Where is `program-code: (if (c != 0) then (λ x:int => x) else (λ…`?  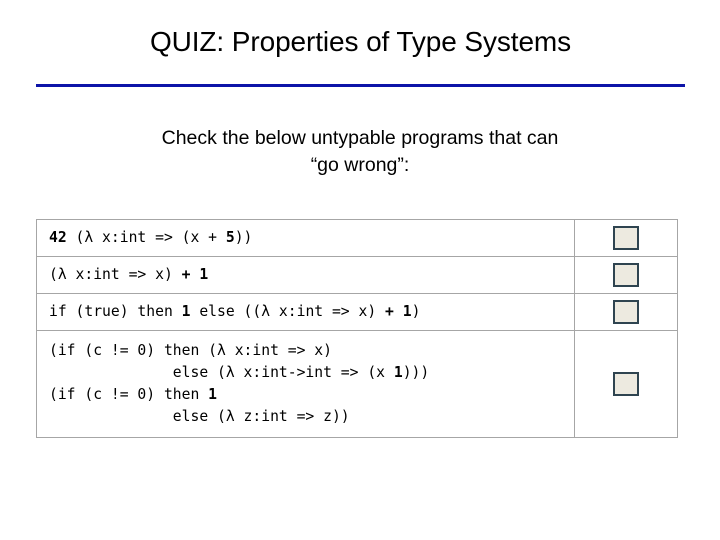
program-code: (if (c != 0) then (λ x:int => x) else (λ… is located at coordinates (239, 383).